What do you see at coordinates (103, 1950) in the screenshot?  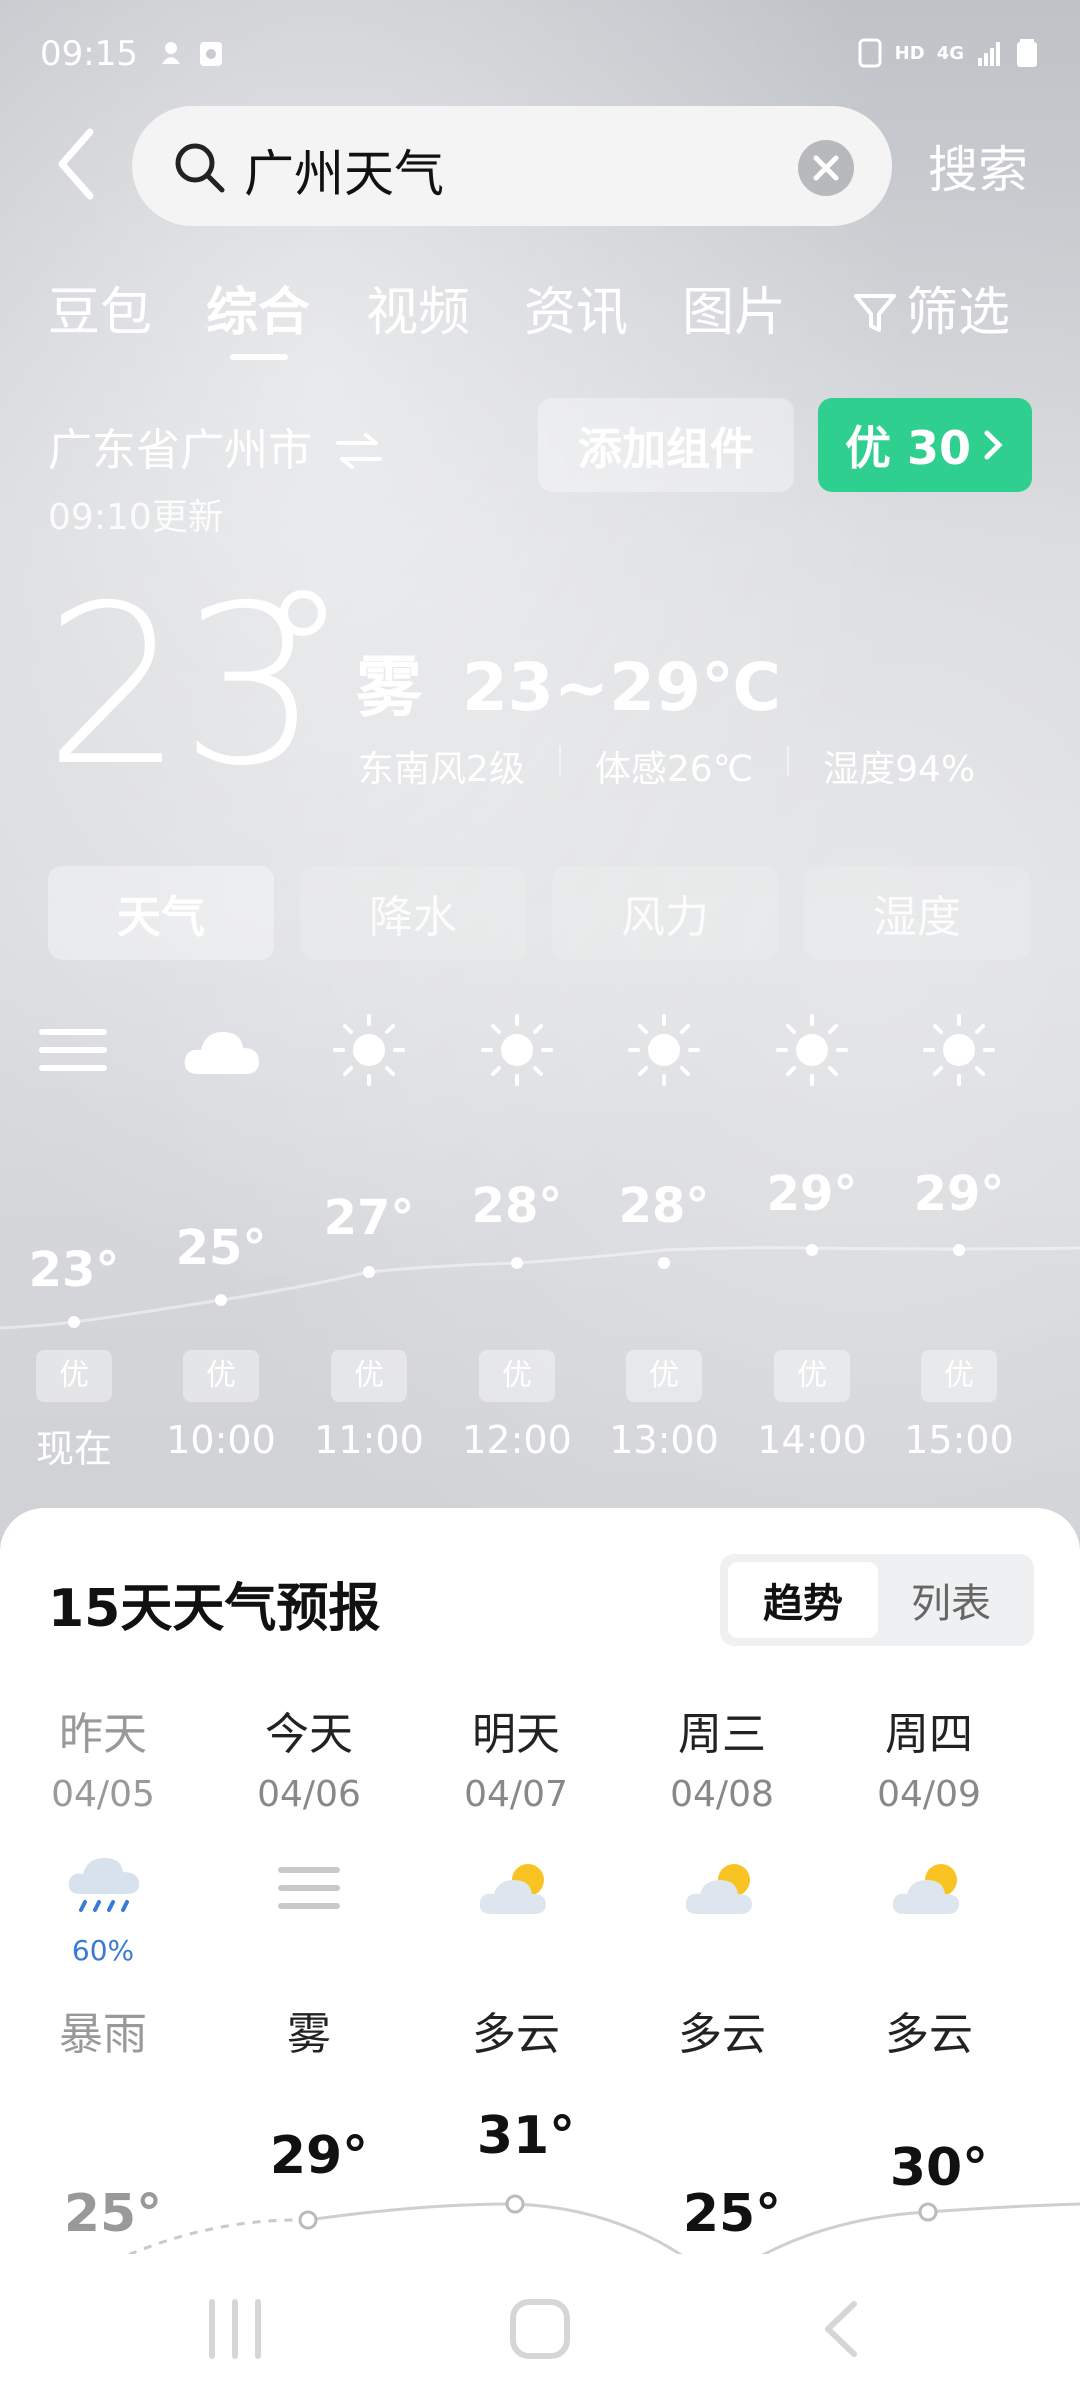 I see `precipitation-chance: 60%` at bounding box center [103, 1950].